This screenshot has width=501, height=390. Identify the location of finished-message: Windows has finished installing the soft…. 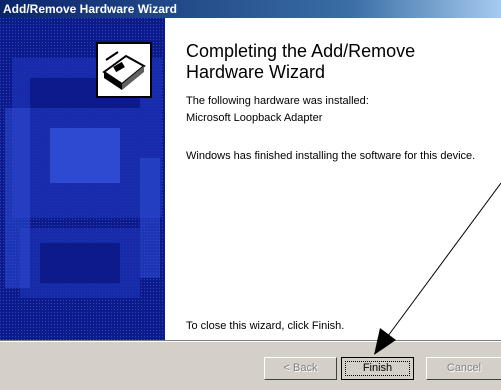
(331, 156).